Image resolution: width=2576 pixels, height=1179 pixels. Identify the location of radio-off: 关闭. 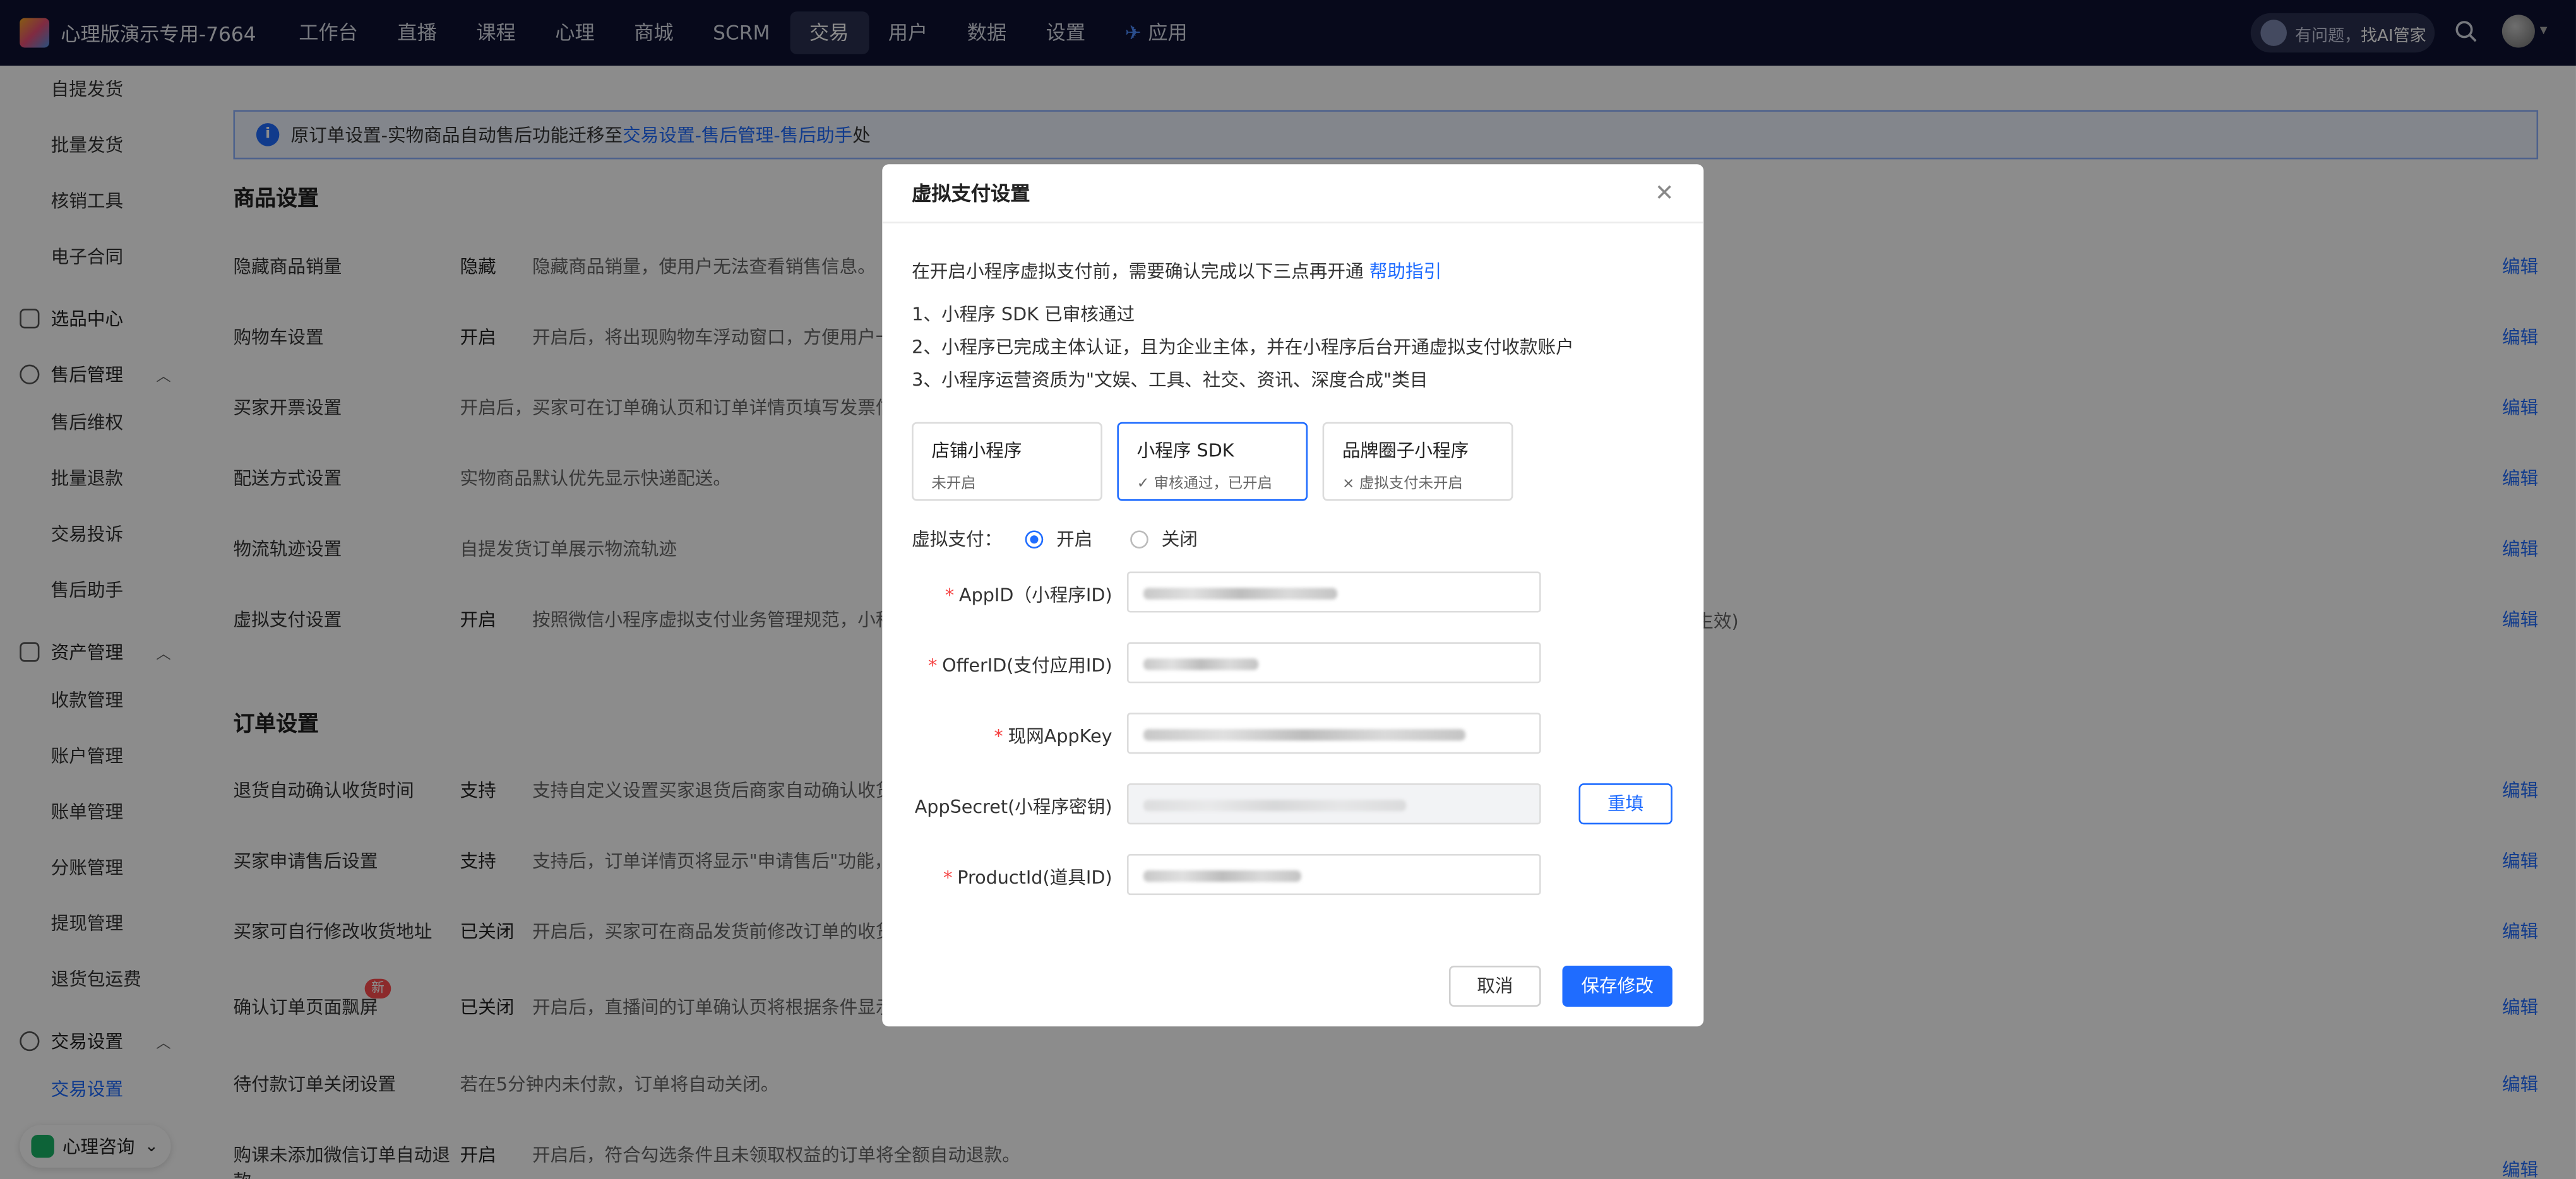
(1164, 539).